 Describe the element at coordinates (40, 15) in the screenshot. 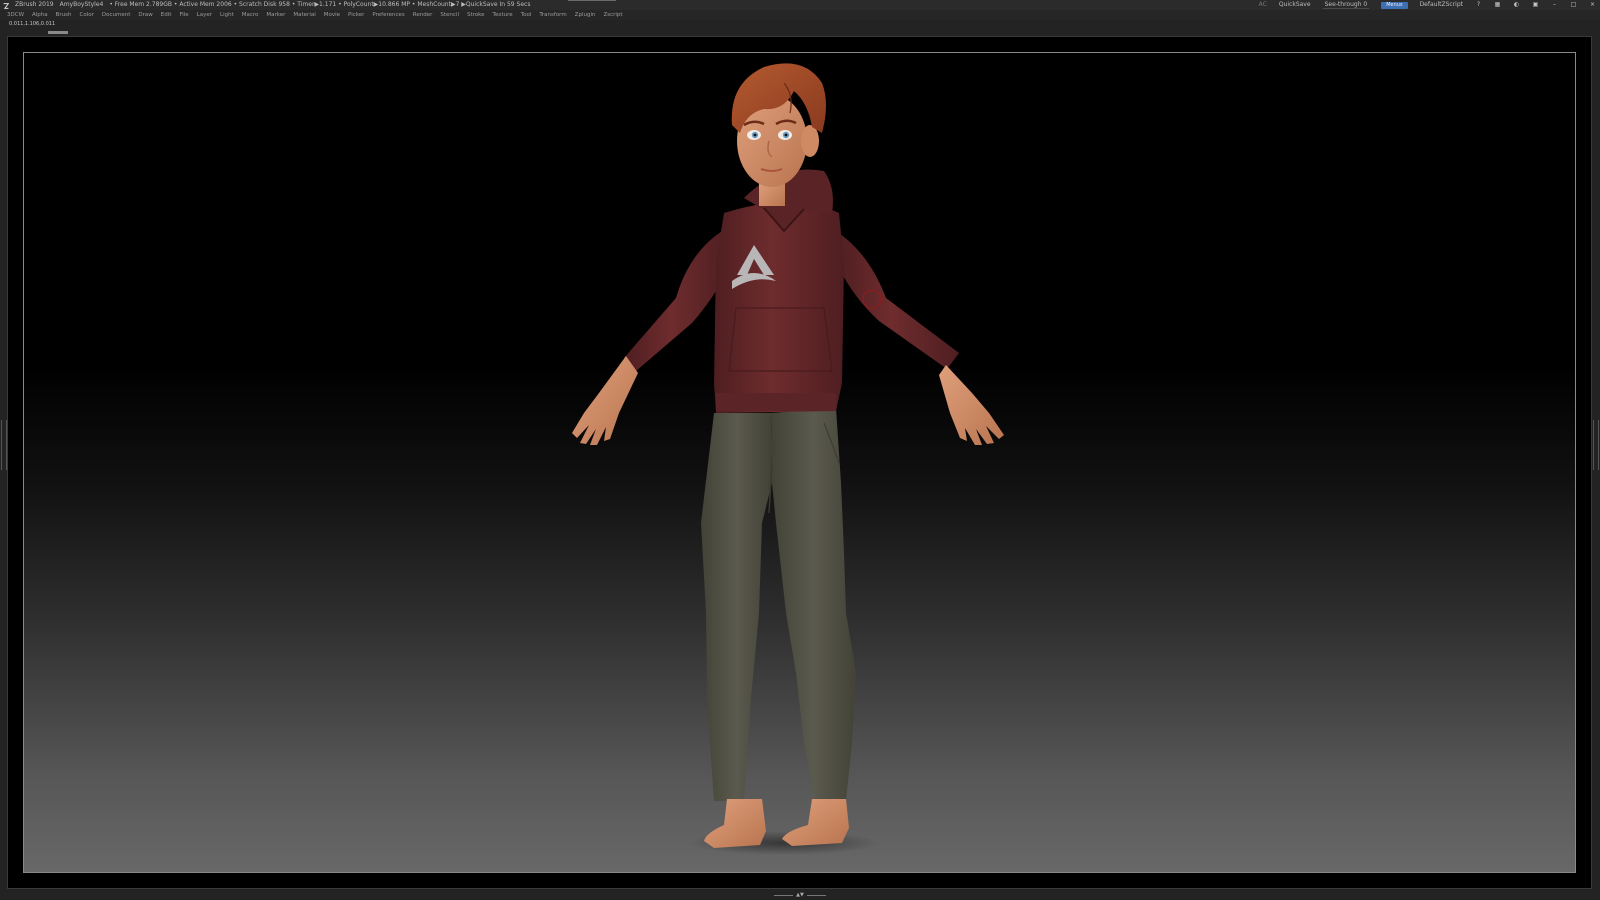

I see `menu-alpha: Alpha` at that location.